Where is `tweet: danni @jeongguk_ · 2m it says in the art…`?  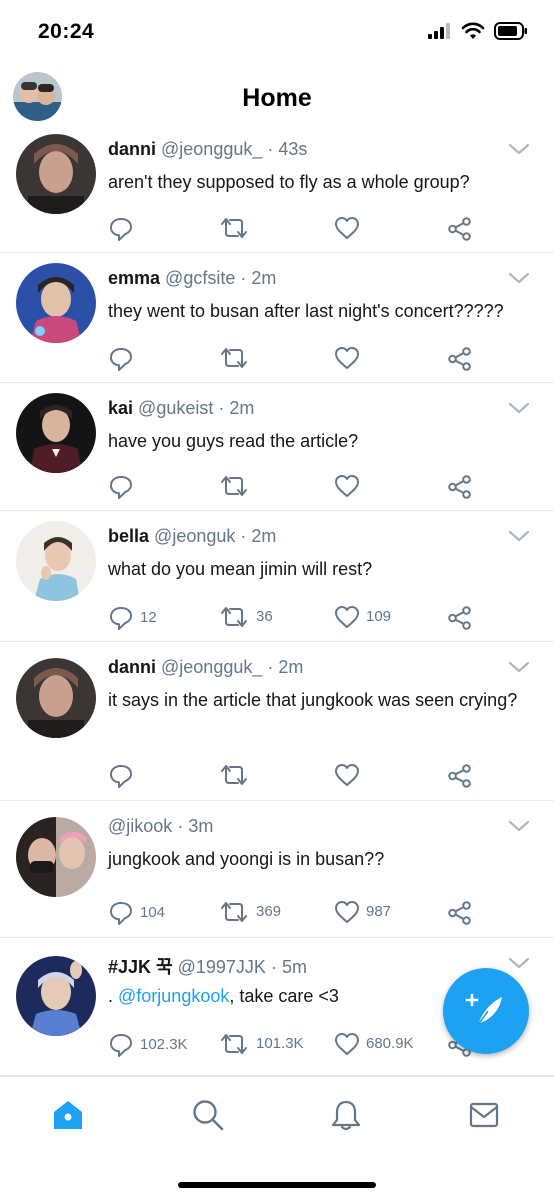 tweet: danni @jeongguk_ · 2m it says in the art… is located at coordinates (277, 721).